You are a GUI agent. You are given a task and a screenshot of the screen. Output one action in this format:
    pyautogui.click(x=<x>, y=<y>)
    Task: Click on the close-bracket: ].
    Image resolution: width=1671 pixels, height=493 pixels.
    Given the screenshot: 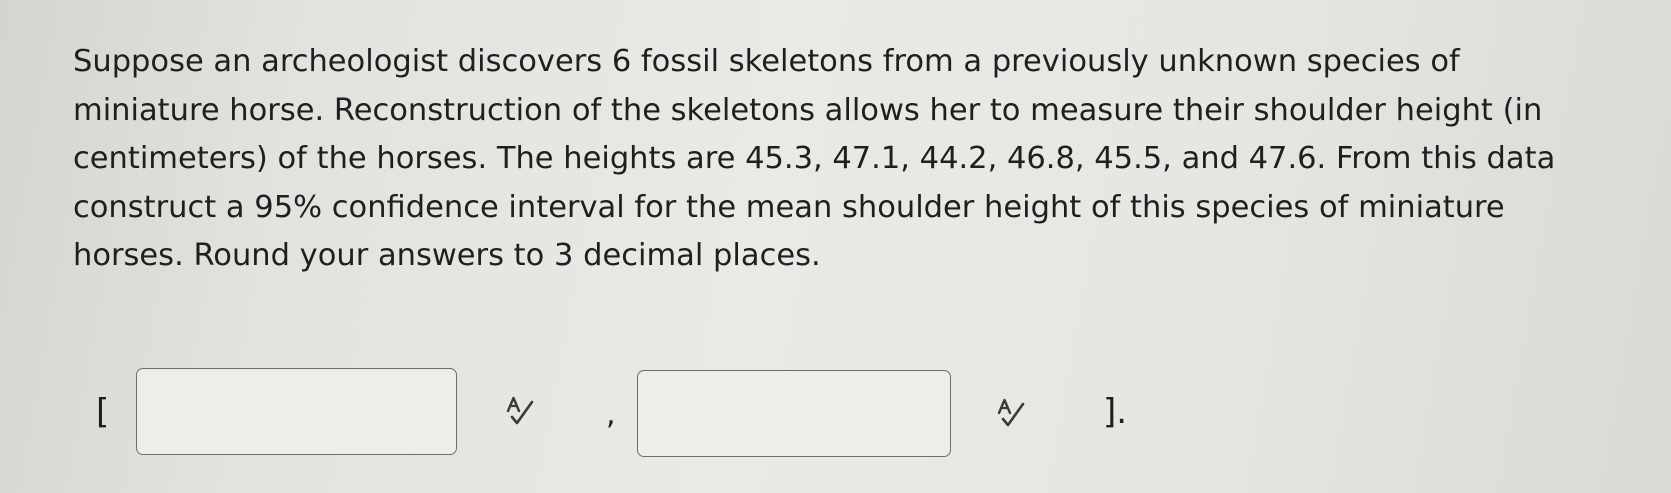 What is the action you would take?
    pyautogui.click(x=1115, y=412)
    